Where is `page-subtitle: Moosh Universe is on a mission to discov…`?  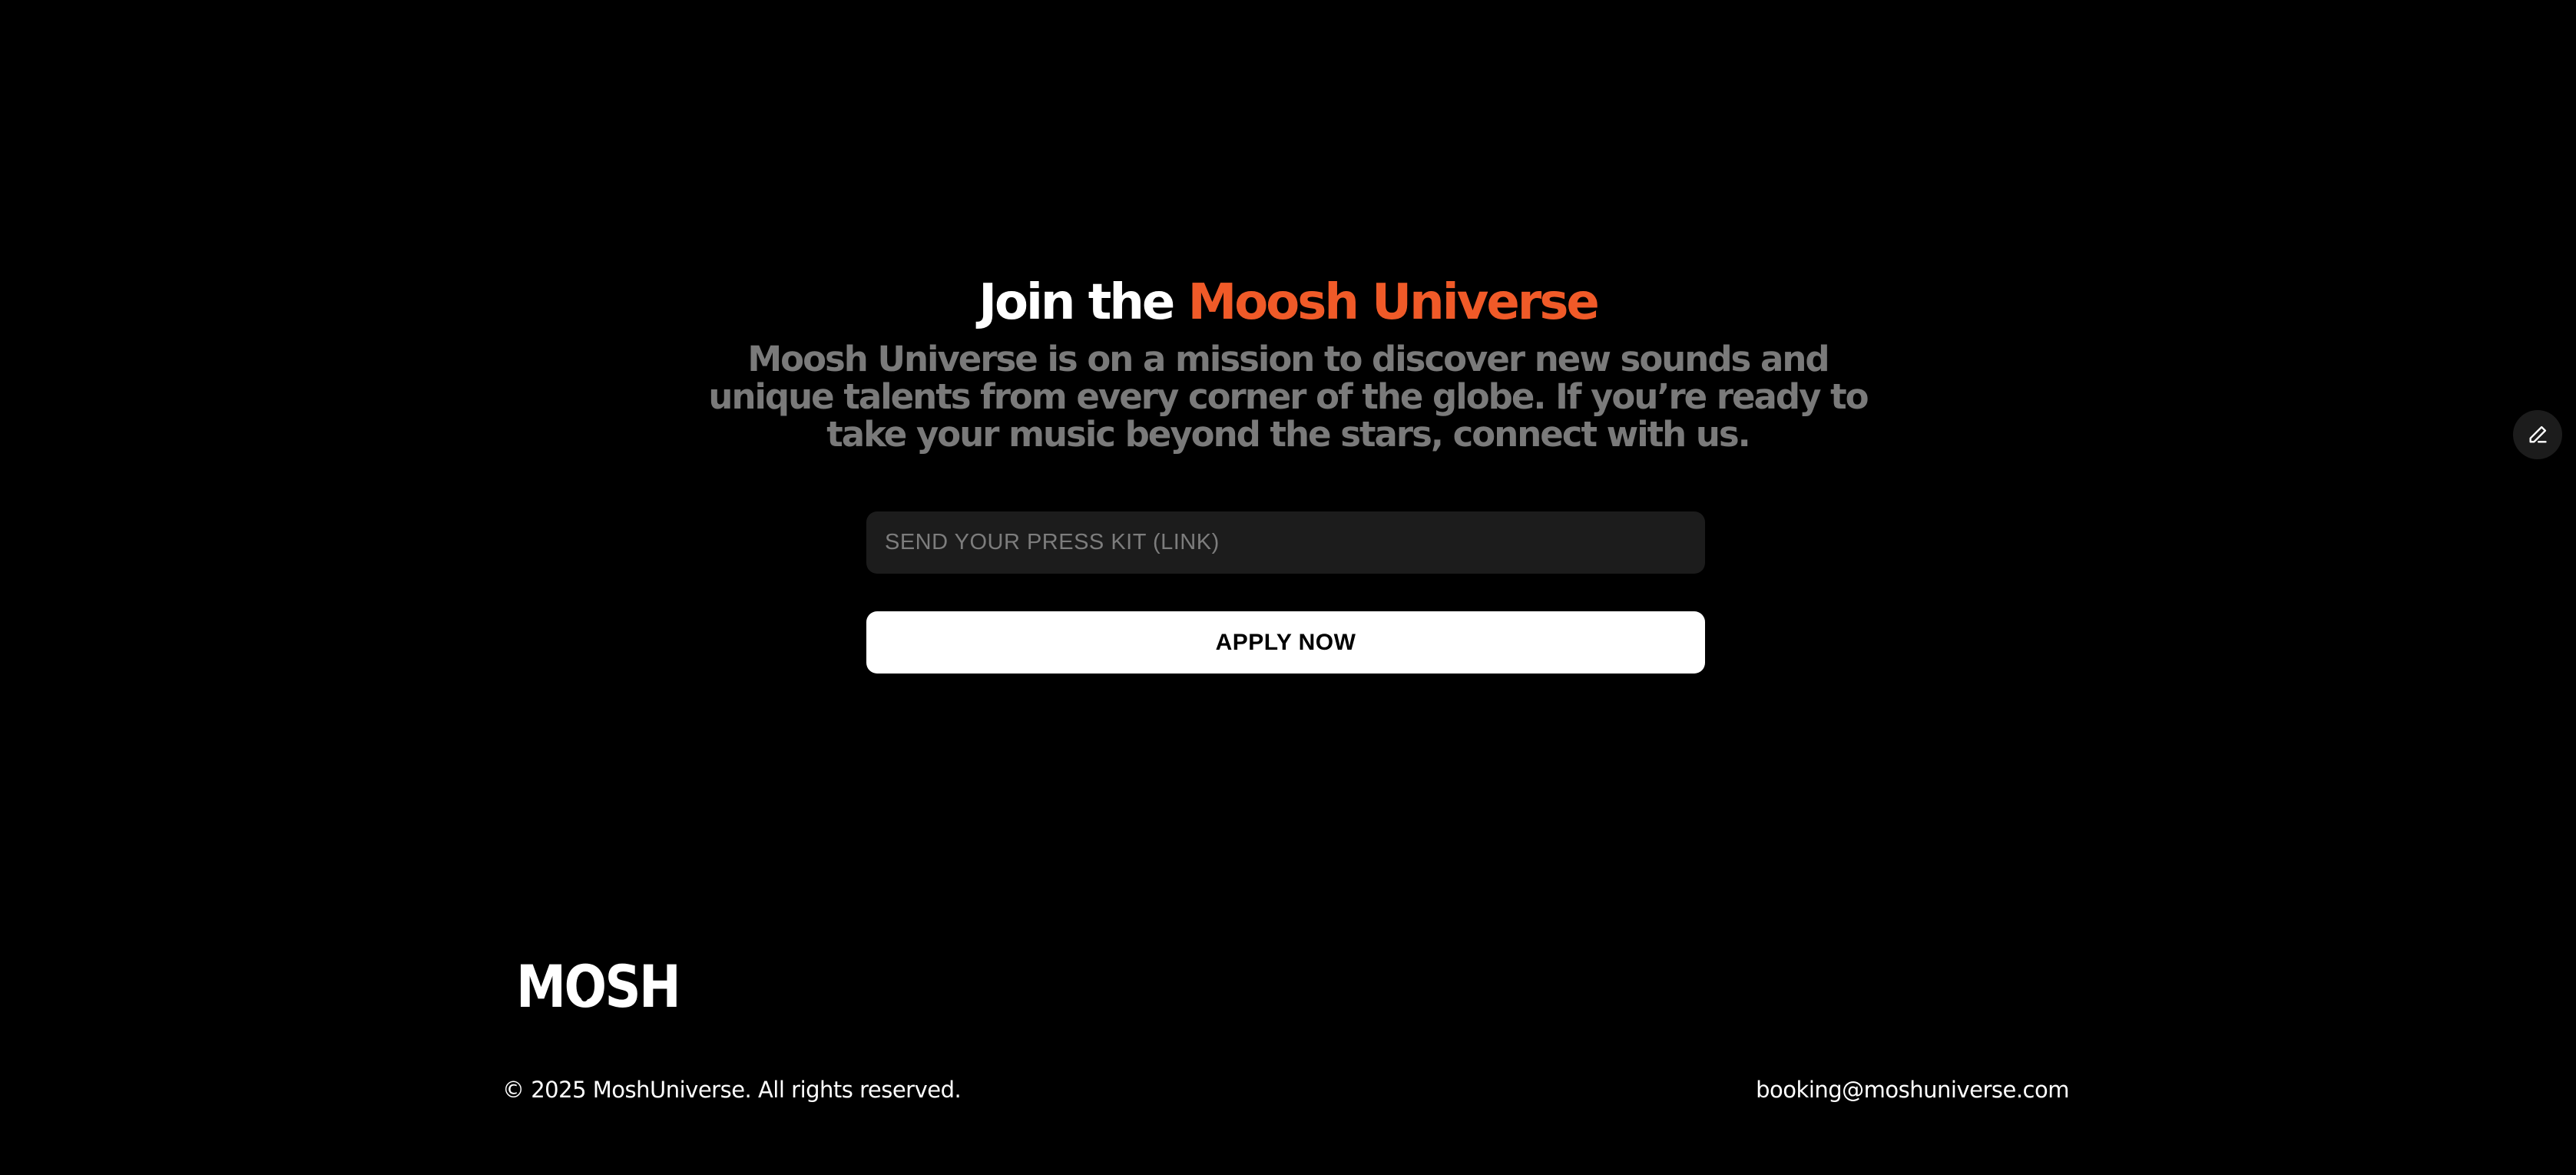
page-subtitle: Moosh Universe is on a mission to discov… is located at coordinates (1289, 397).